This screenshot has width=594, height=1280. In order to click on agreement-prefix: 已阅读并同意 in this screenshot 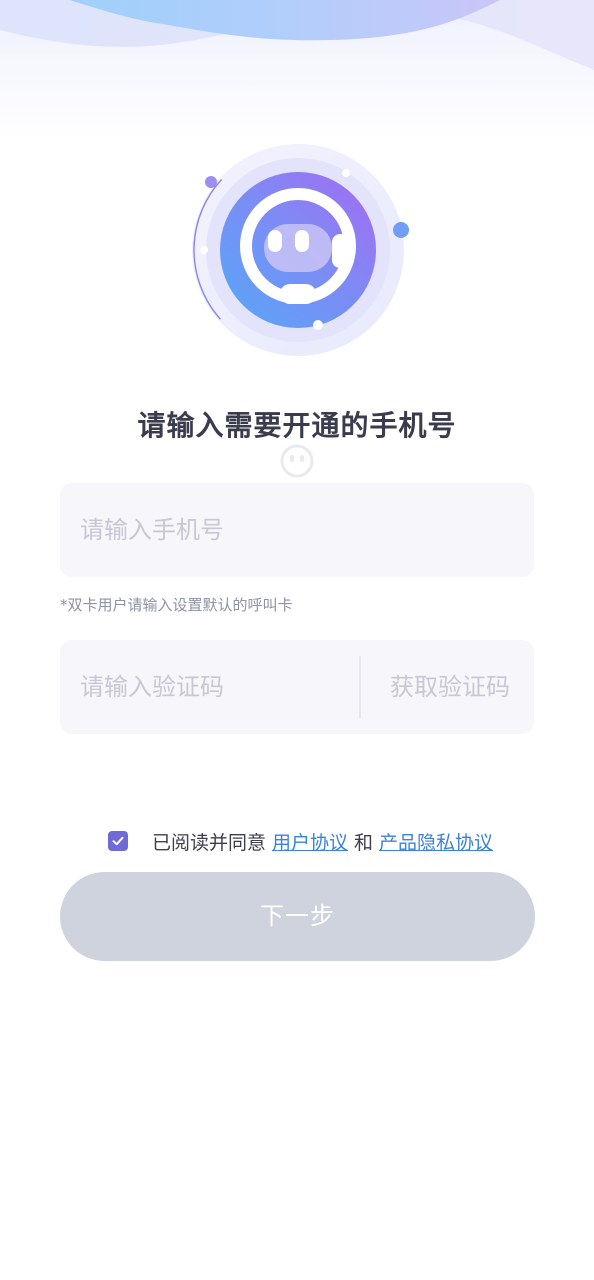, I will do `click(209, 842)`.